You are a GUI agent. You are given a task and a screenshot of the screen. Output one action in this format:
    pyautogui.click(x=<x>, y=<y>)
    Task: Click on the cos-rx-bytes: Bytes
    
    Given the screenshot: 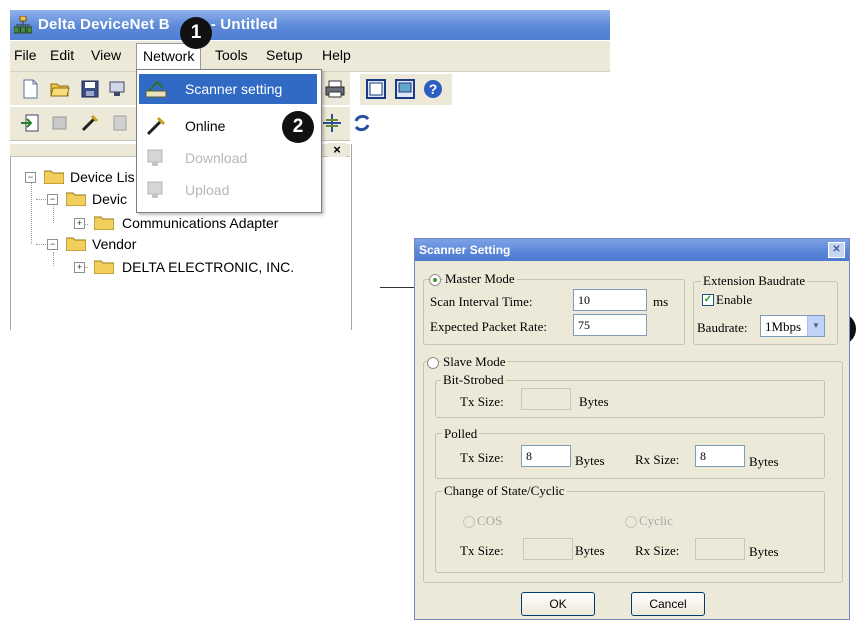 What is the action you would take?
    pyautogui.click(x=764, y=551)
    